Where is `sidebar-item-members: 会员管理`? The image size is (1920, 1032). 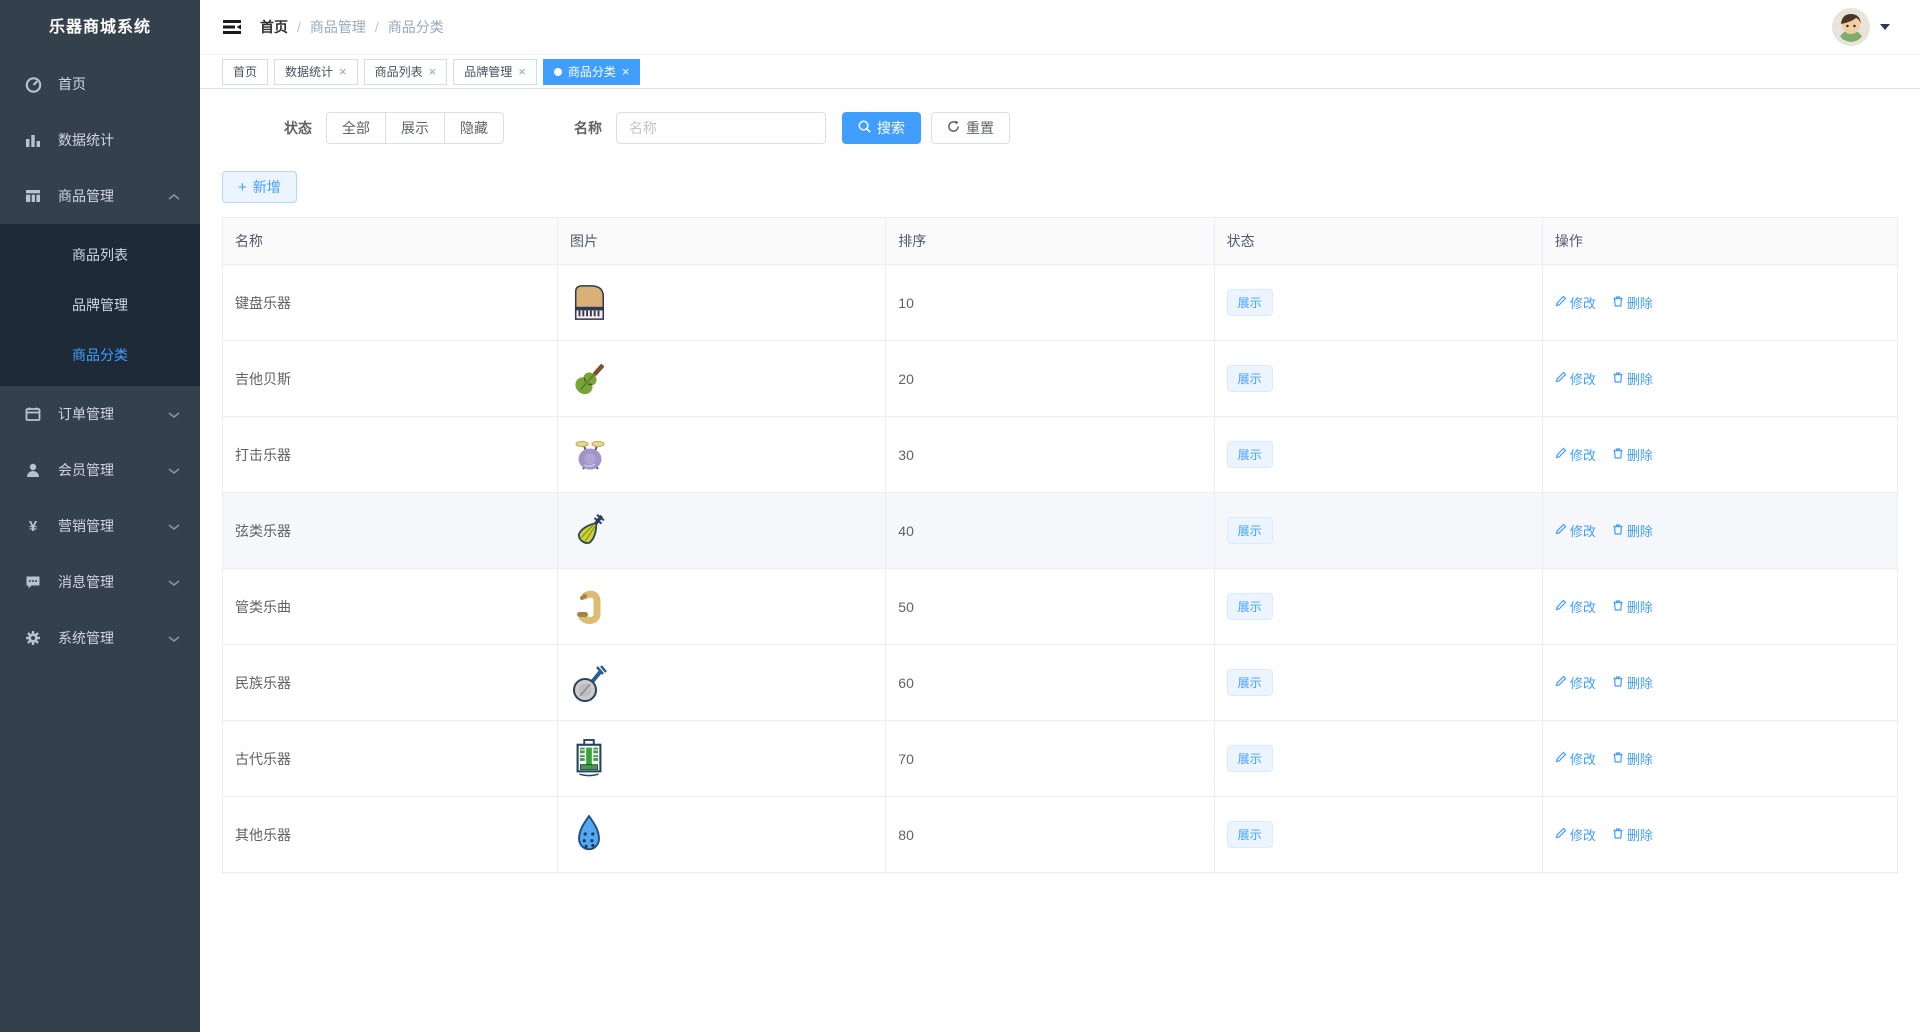
sidebar-item-members: 会员管理 is located at coordinates (100, 470).